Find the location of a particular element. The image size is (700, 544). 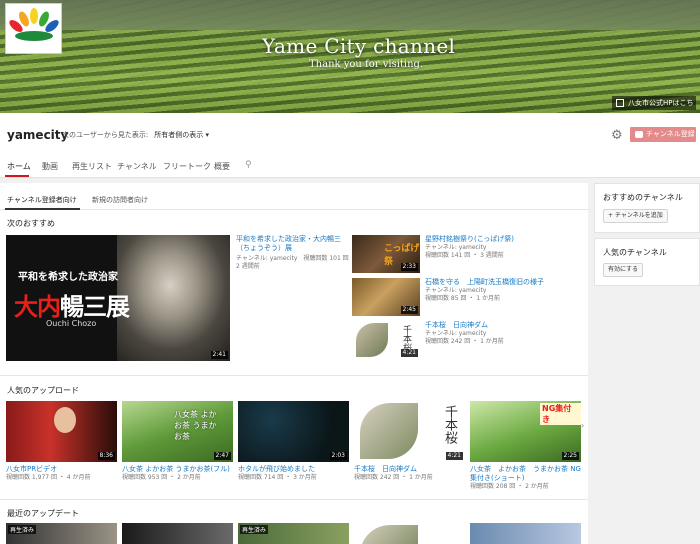

enable-button: 有効にする is located at coordinates (623, 270).